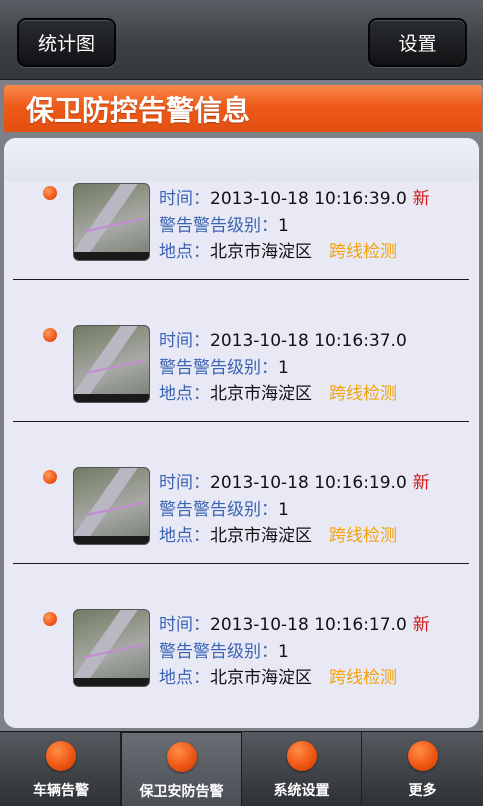 The height and width of the screenshot is (806, 483). I want to click on page-title: 保卫防控告警信息, so click(243, 108).